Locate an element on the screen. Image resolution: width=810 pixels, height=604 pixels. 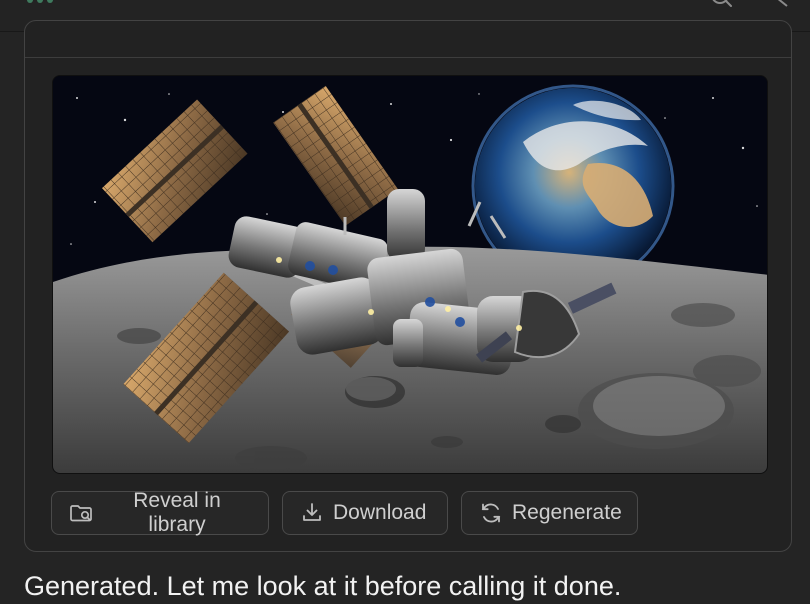
app-menu-dots-icon is located at coordinates (40, 1).